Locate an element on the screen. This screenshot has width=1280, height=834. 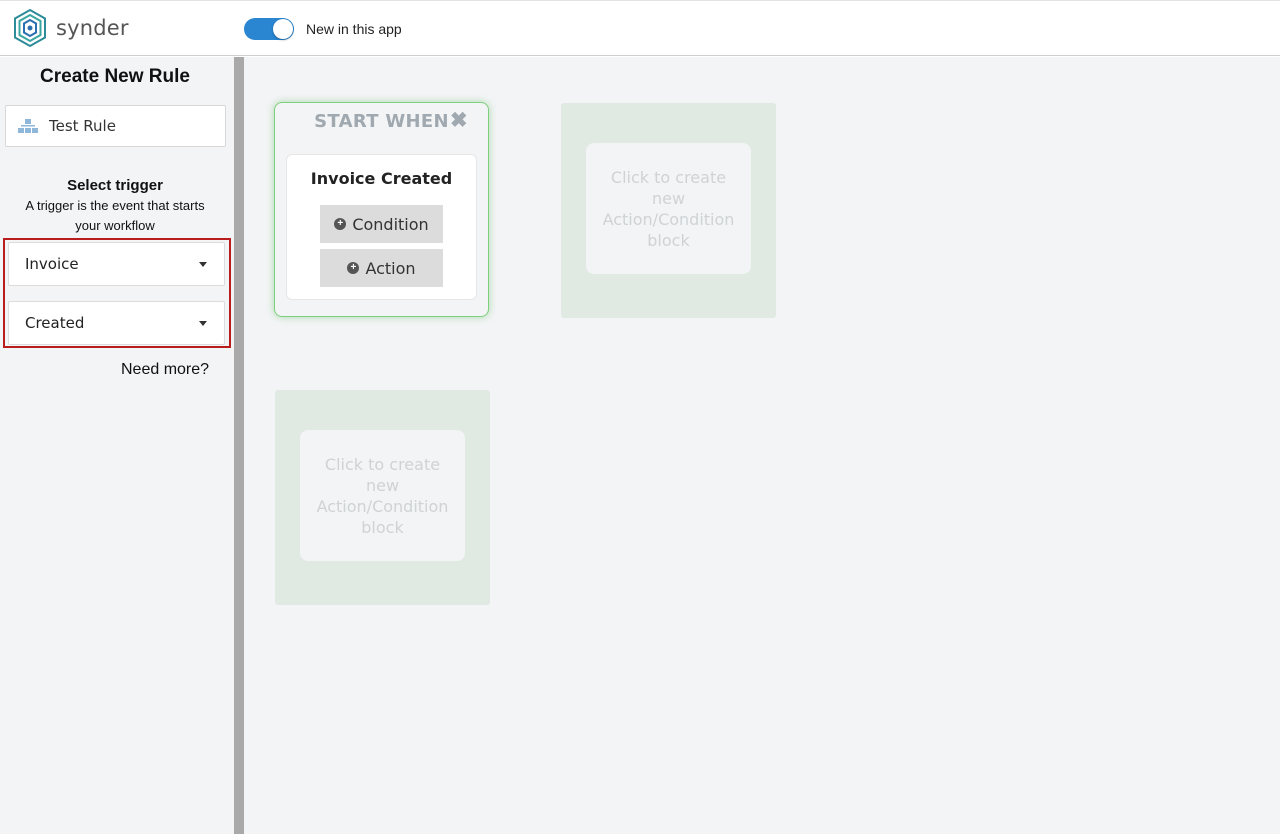
trigger-entity-value: Invoice is located at coordinates (52, 264).